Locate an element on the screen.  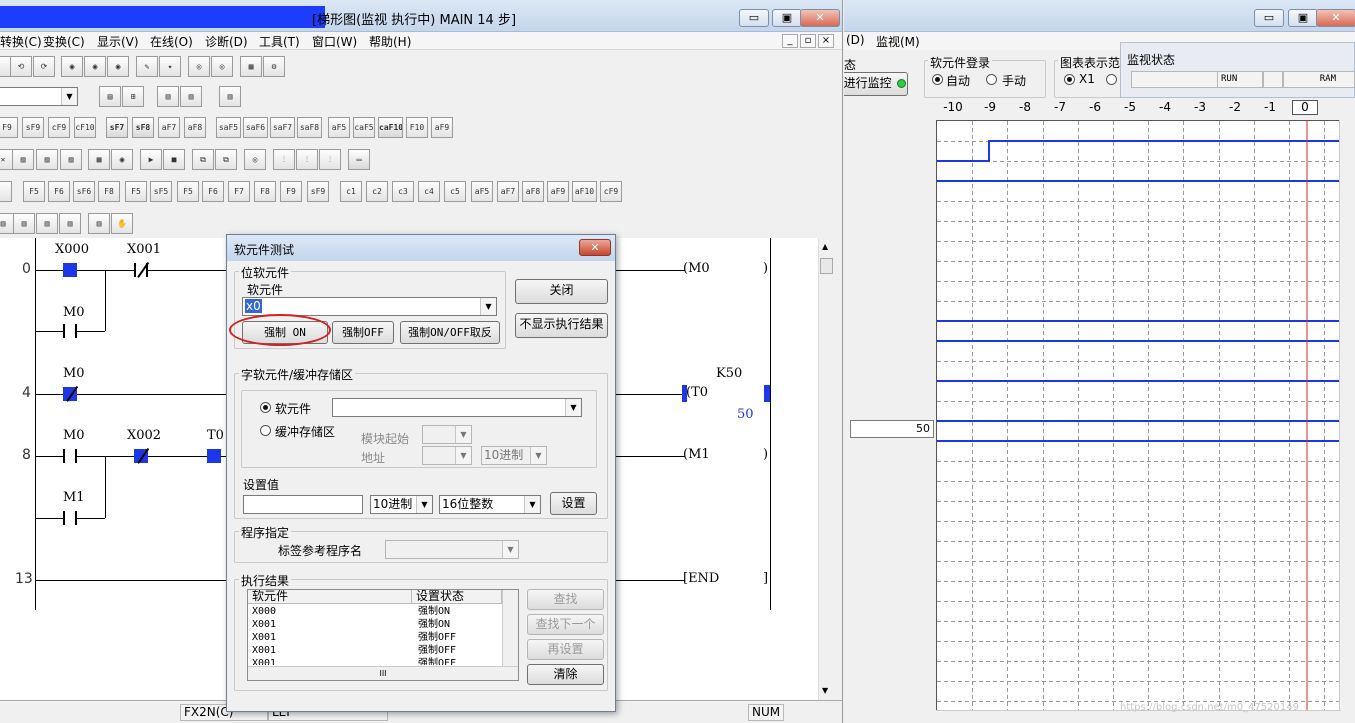
contact-m0-nc is located at coordinates (70, 394).